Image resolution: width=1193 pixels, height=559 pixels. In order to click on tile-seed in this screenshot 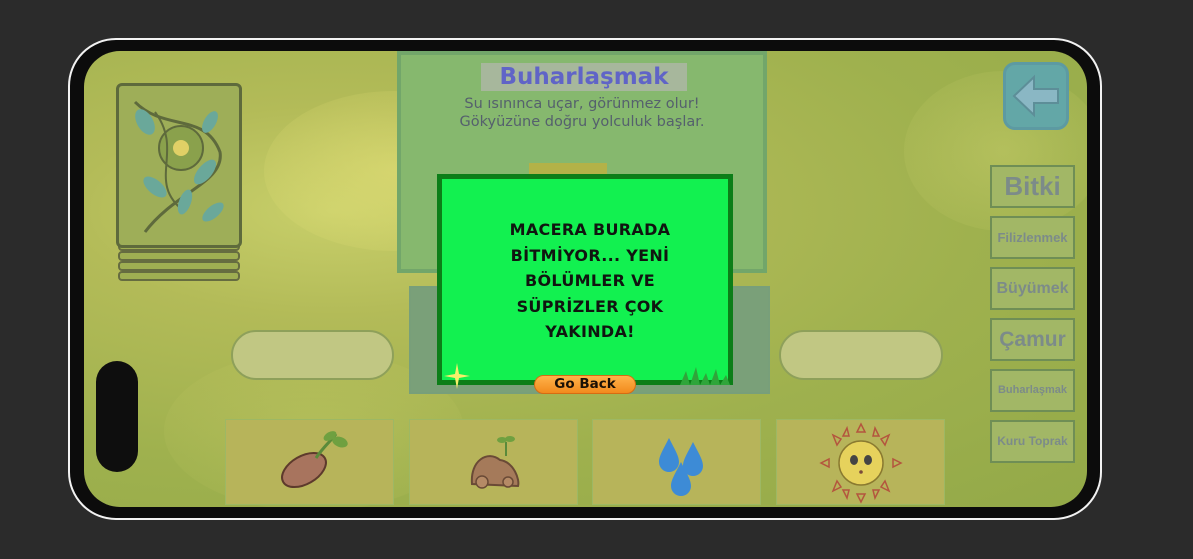, I will do `click(309, 462)`.